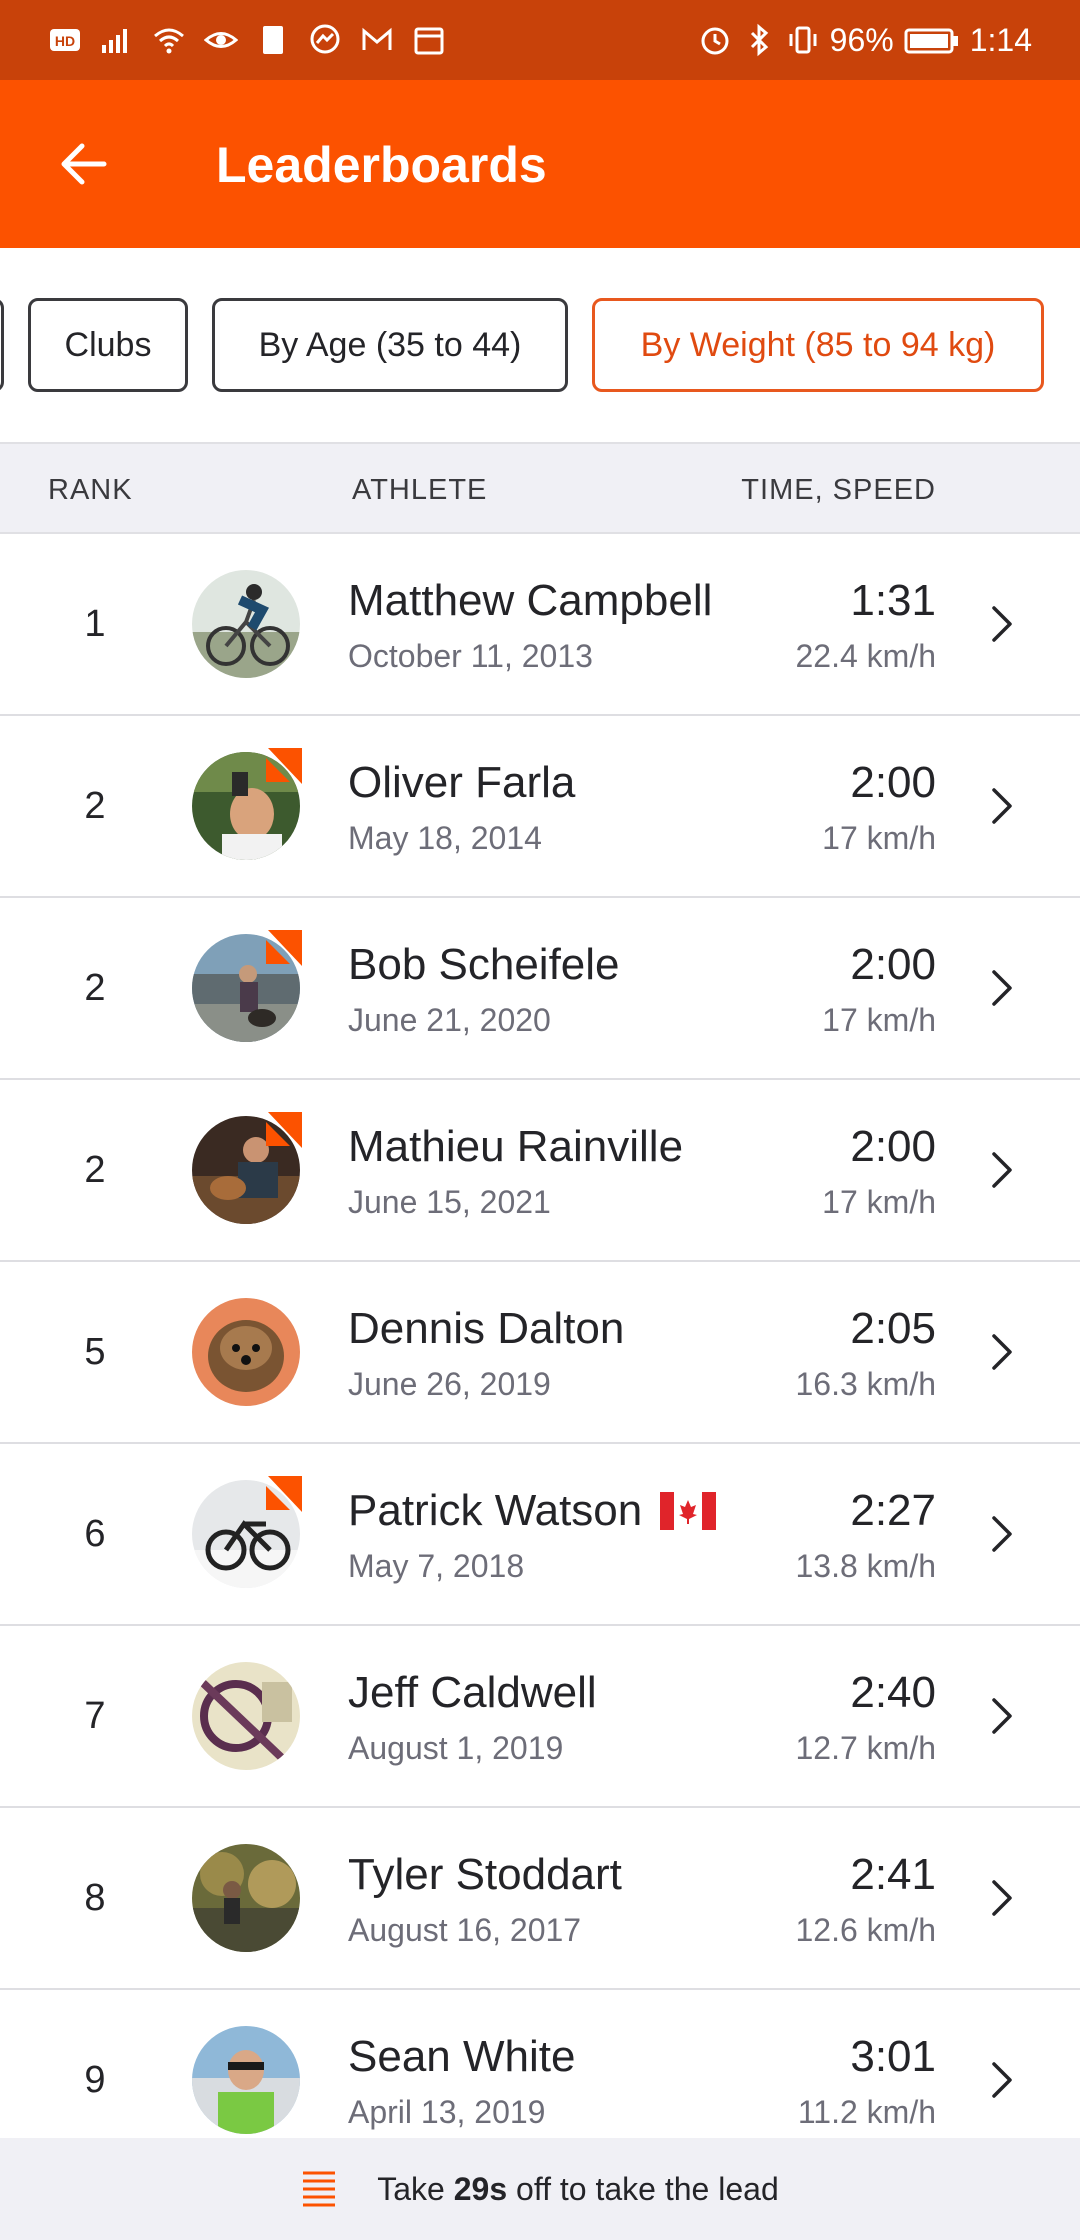 The height and width of the screenshot is (2240, 1080). What do you see at coordinates (420, 490) in the screenshot?
I see `header-athlete: ATHLETE` at bounding box center [420, 490].